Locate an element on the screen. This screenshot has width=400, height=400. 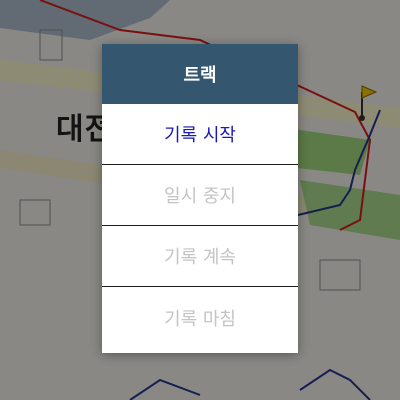
finish-recording-button: 기록 마침 is located at coordinates (200, 317).